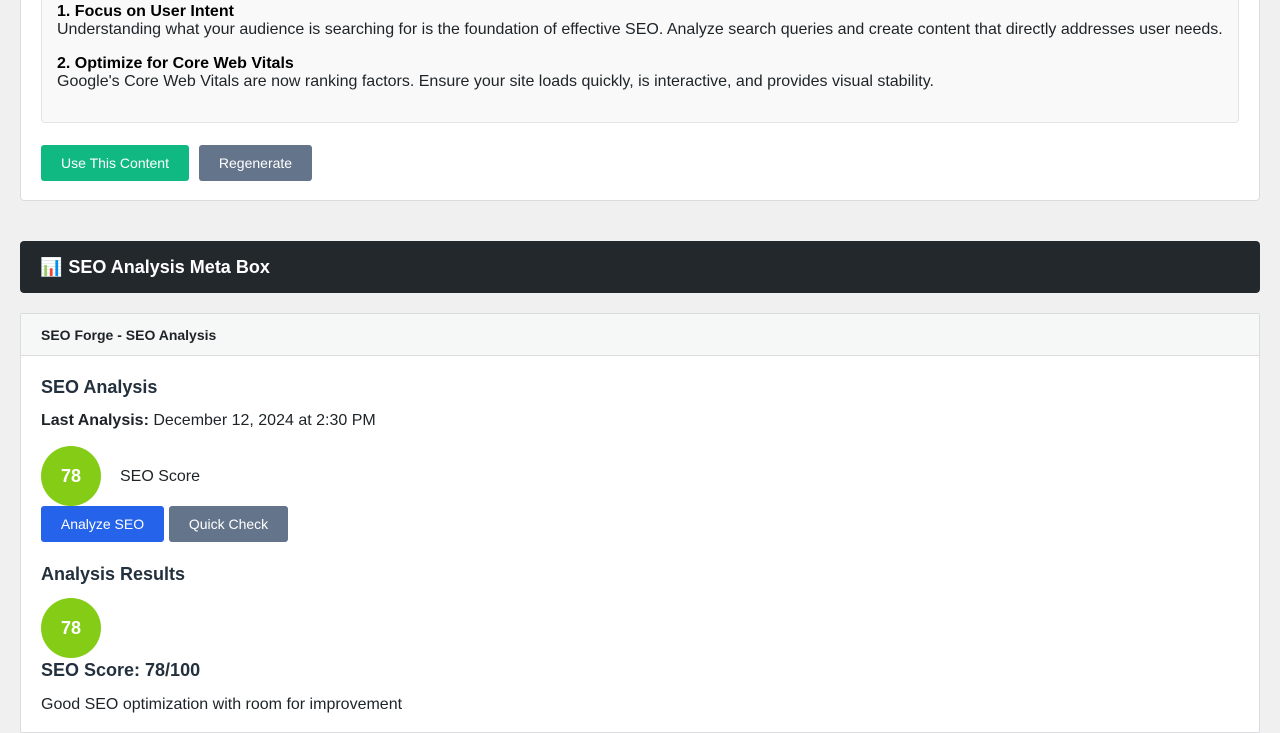 Image resolution: width=1280 pixels, height=733 pixels. I want to click on regenerate-button: Regenerate, so click(255, 163).